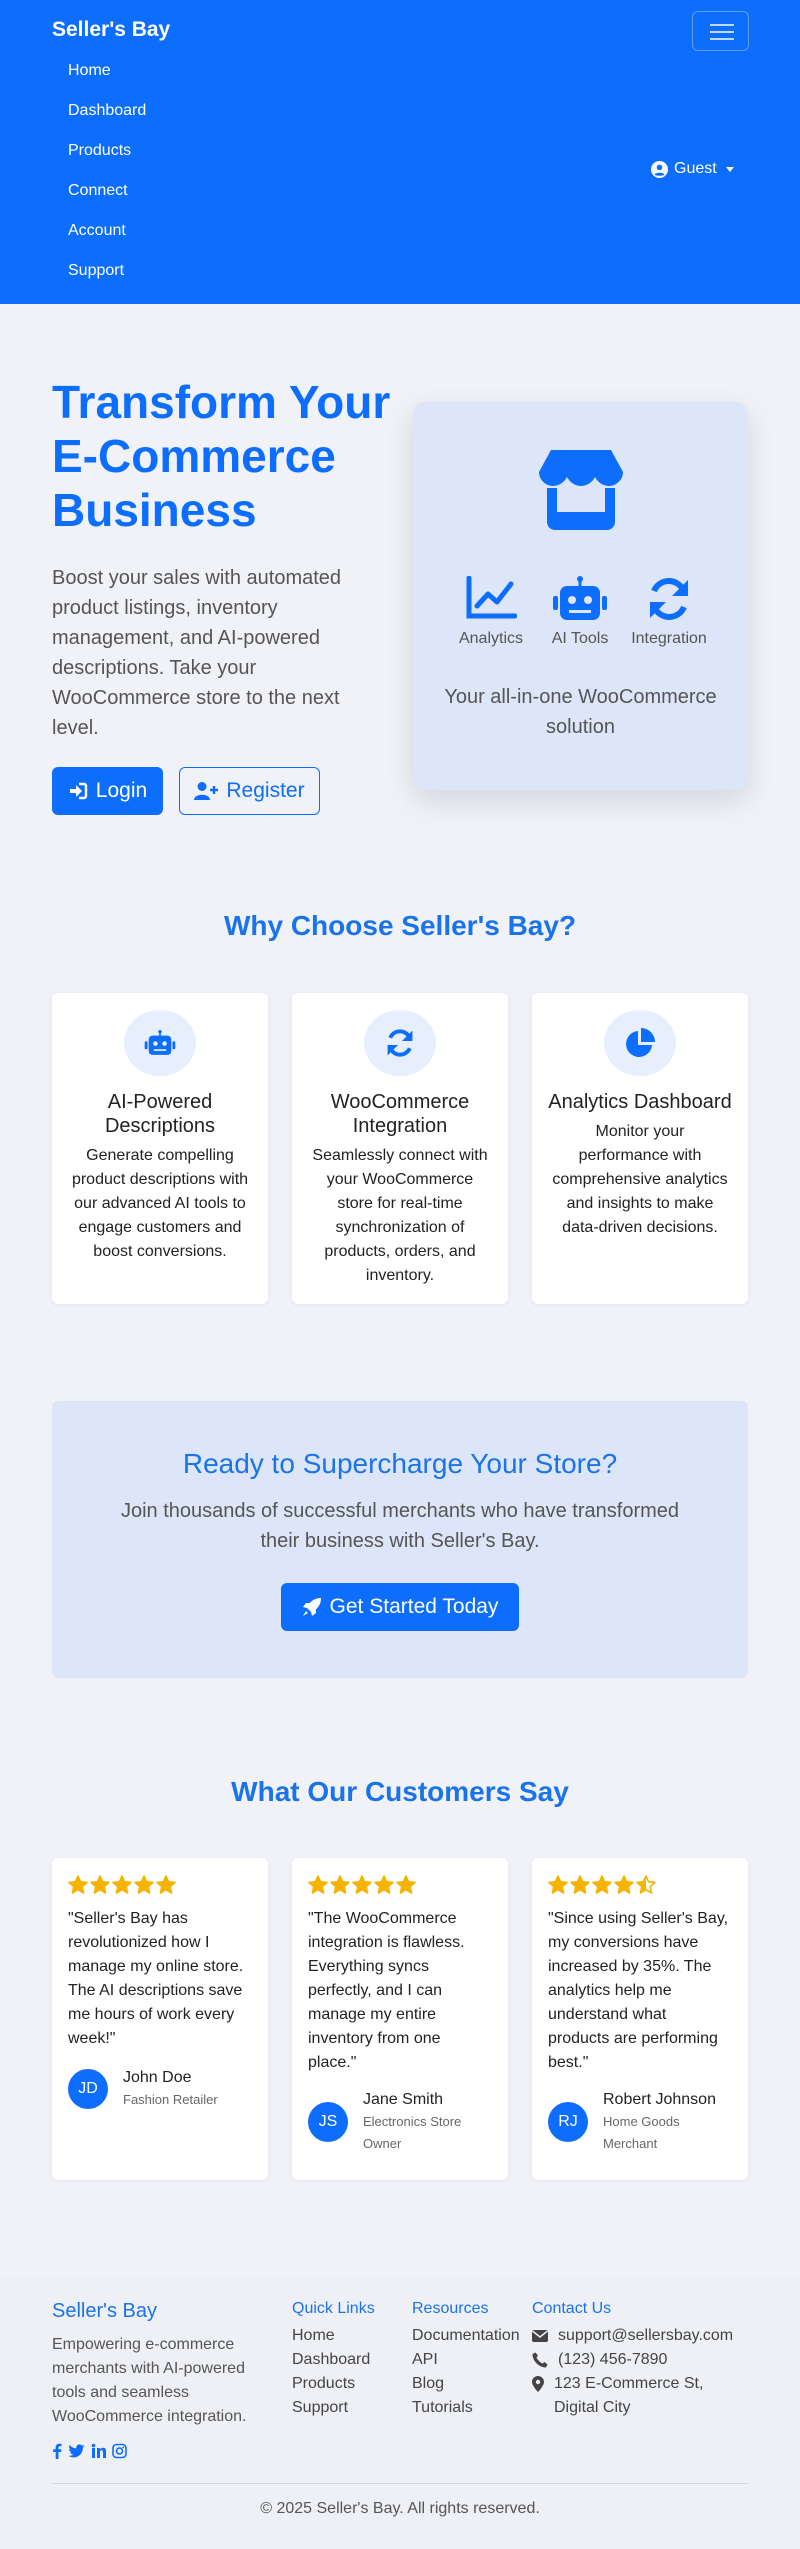 This screenshot has width=800, height=2549. I want to click on nav-item-products: Products, so click(107, 158).